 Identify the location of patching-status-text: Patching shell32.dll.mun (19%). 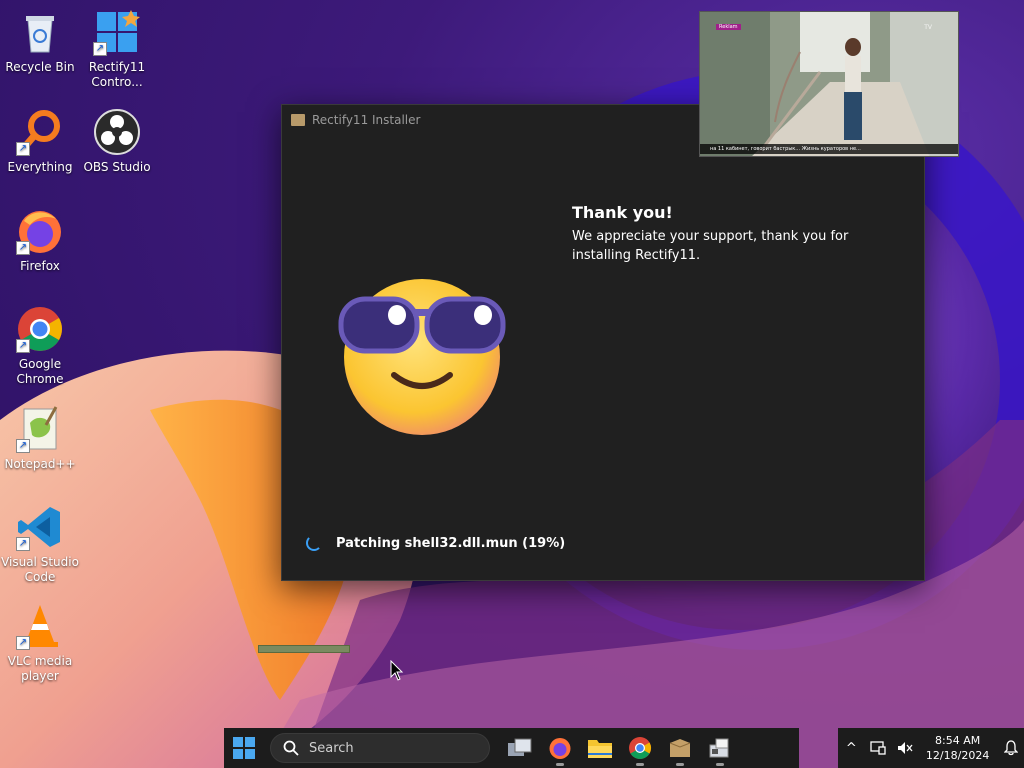
(451, 543).